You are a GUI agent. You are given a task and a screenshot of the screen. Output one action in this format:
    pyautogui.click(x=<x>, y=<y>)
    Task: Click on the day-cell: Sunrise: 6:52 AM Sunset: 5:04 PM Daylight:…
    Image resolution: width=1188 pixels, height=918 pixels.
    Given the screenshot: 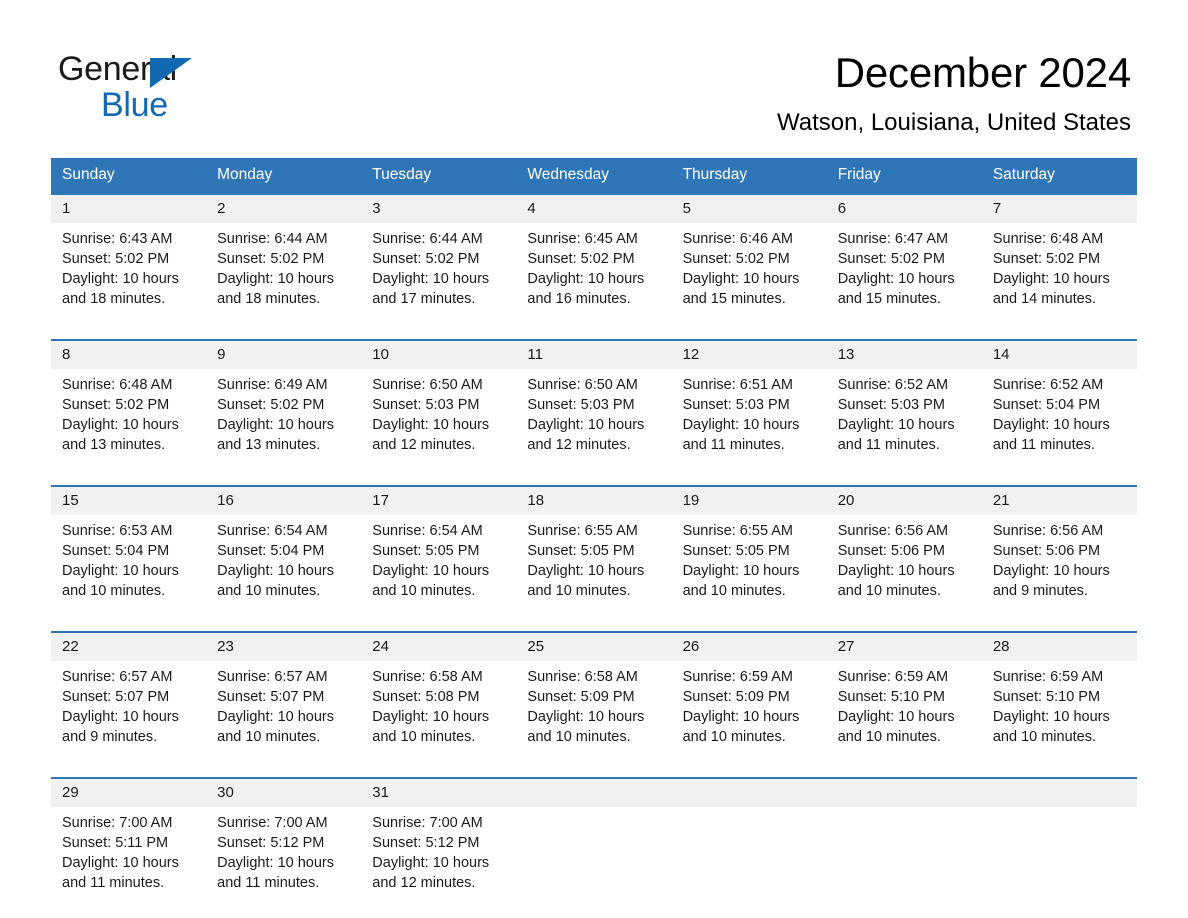 What is the action you would take?
    pyautogui.click(x=1059, y=421)
    